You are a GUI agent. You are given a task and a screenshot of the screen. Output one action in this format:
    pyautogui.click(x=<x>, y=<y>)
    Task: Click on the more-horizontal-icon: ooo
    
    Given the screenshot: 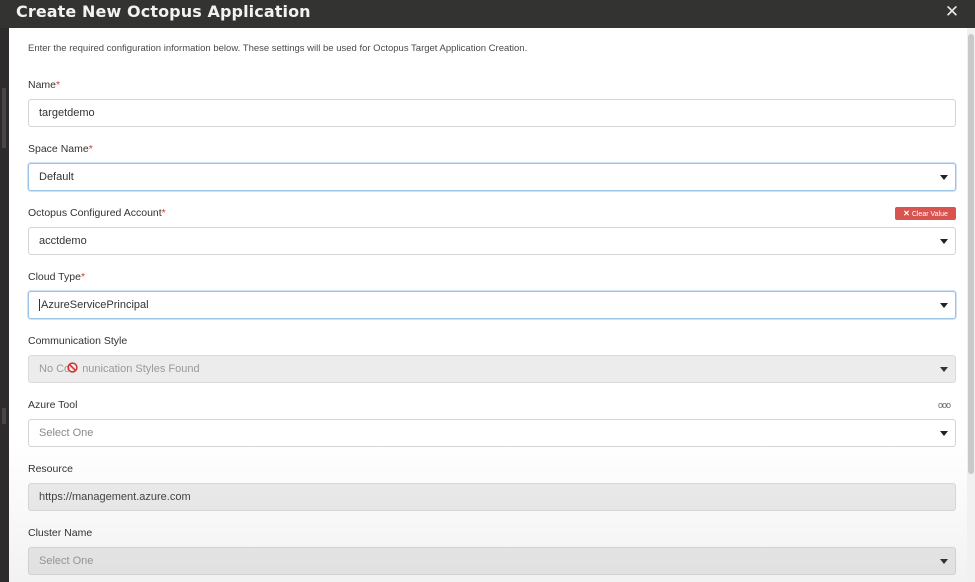 What is the action you would take?
    pyautogui.click(x=947, y=405)
    